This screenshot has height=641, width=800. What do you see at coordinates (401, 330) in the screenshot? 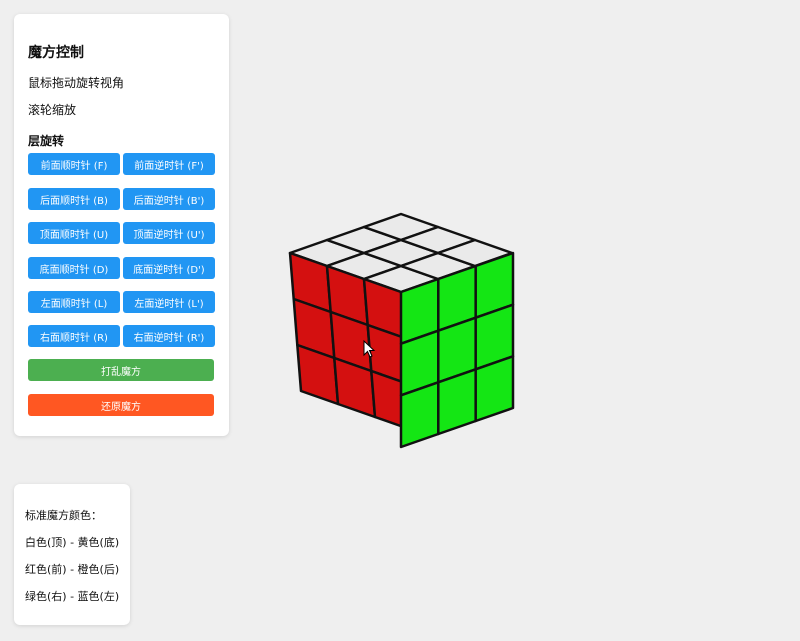
I see `rubiks-cube` at bounding box center [401, 330].